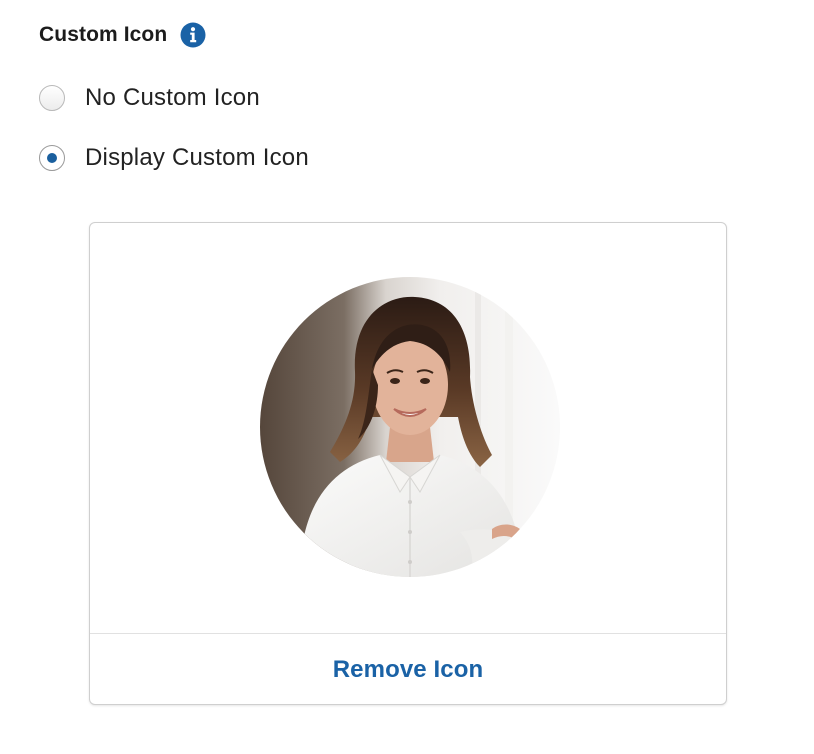  What do you see at coordinates (103, 34) in the screenshot?
I see `section-title: Custom Icon` at bounding box center [103, 34].